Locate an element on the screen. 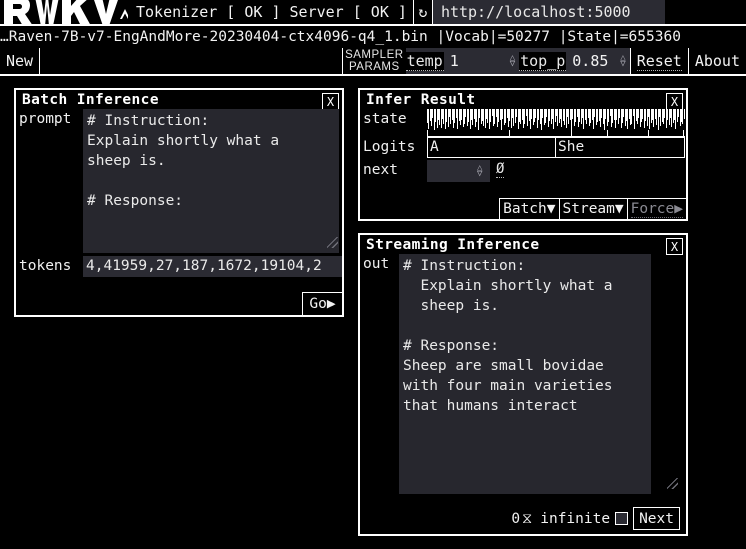  batch-panel-title: Batch Inference is located at coordinates (90, 100).